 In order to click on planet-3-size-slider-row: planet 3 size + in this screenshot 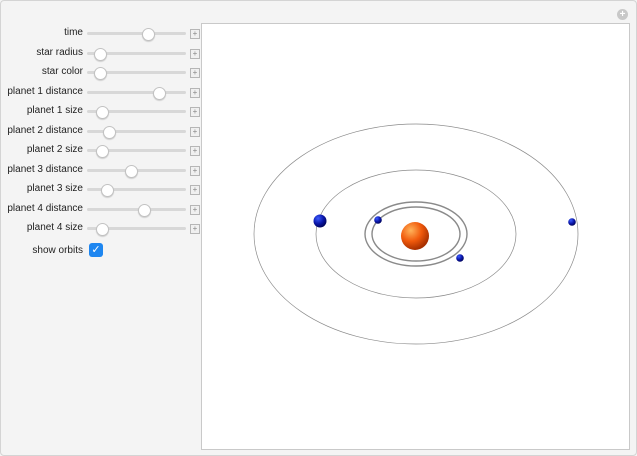, I will do `click(101, 190)`.